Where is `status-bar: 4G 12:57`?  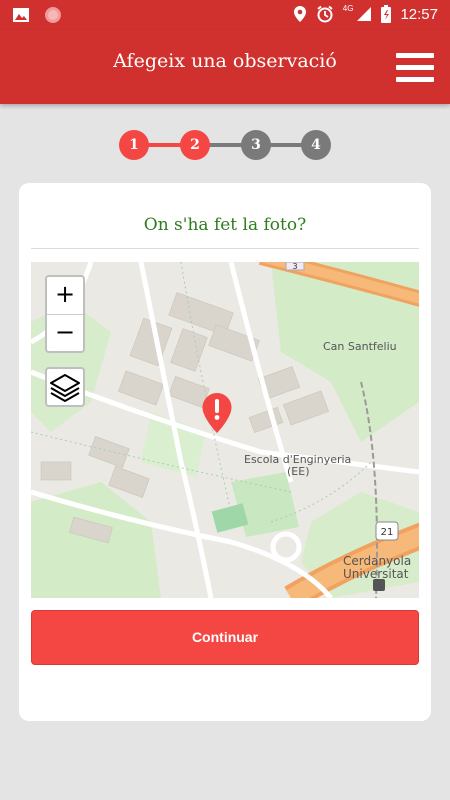 status-bar: 4G 12:57 is located at coordinates (225, 15).